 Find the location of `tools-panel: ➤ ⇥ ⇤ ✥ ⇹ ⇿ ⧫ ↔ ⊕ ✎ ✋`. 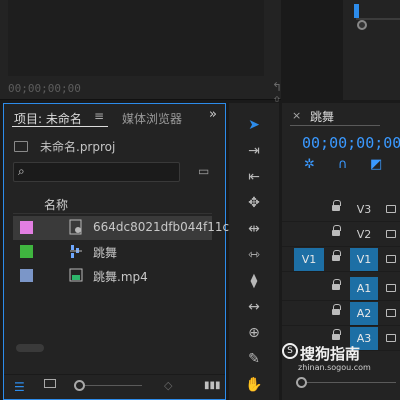

tools-panel: ➤ ⇥ ⇤ ✥ ⇹ ⇿ ⧫ ↔ ⊕ ✎ ✋ is located at coordinates (254, 251).